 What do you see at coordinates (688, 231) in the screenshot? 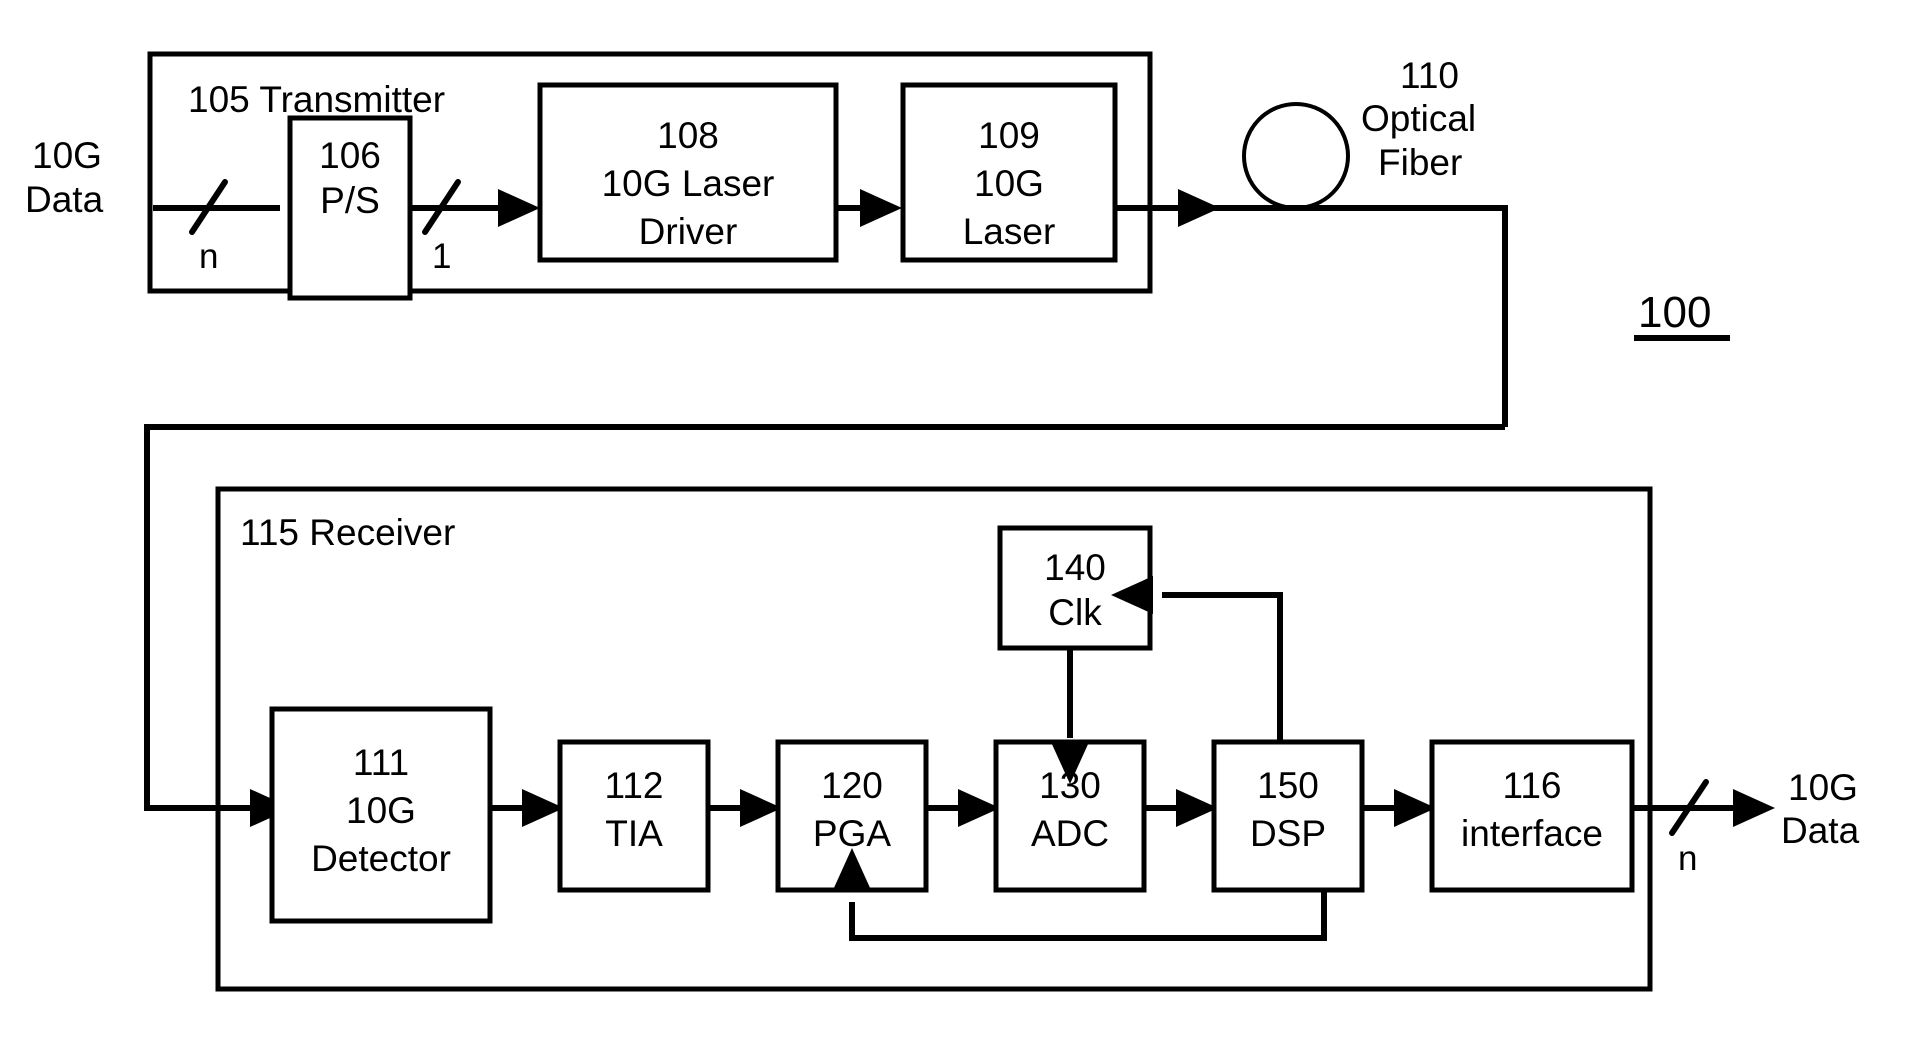
I see `block-108-name-line2: Driver` at bounding box center [688, 231].